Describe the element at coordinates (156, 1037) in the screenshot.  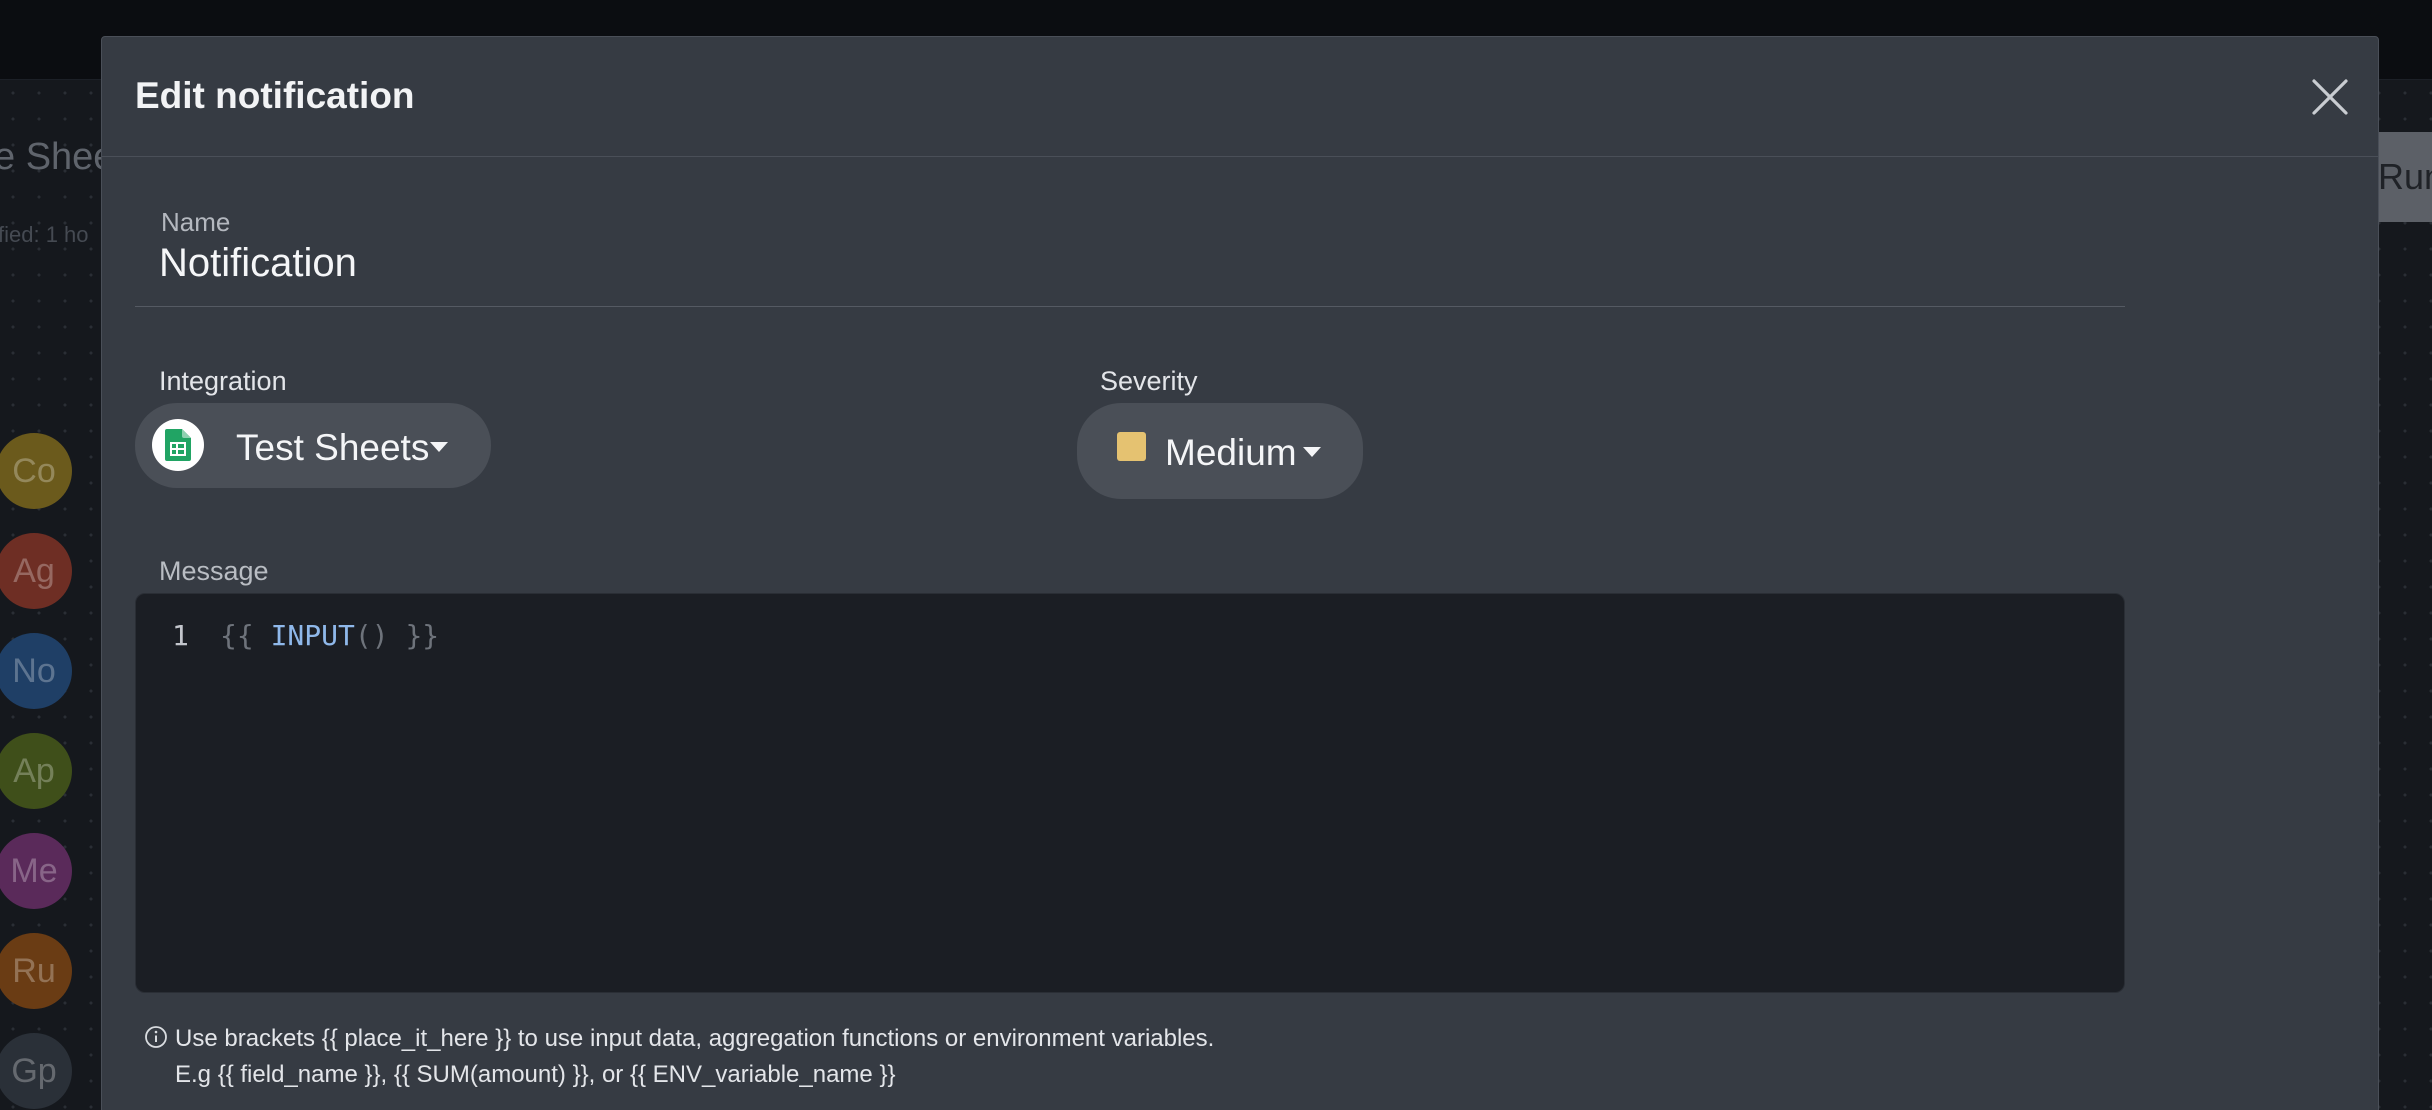
I see `info-icon` at that location.